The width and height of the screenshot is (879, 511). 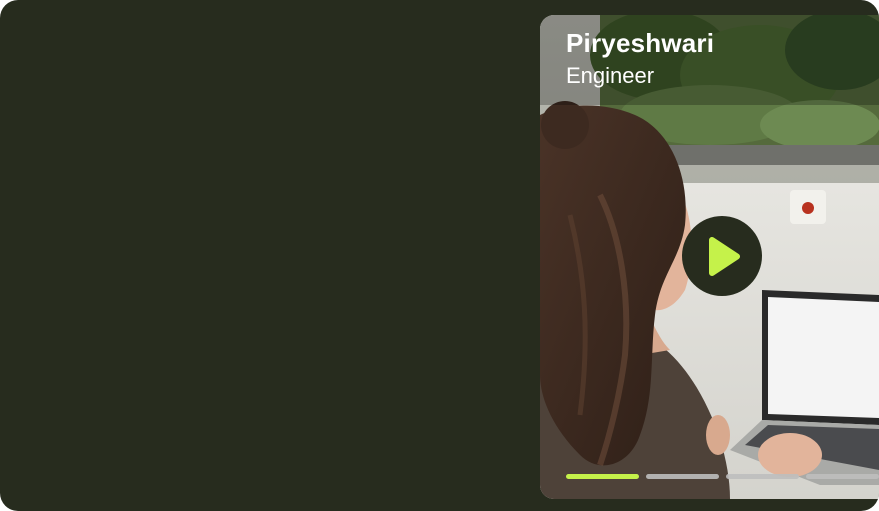 I want to click on story-author-name: Piryeshwari, so click(x=640, y=43).